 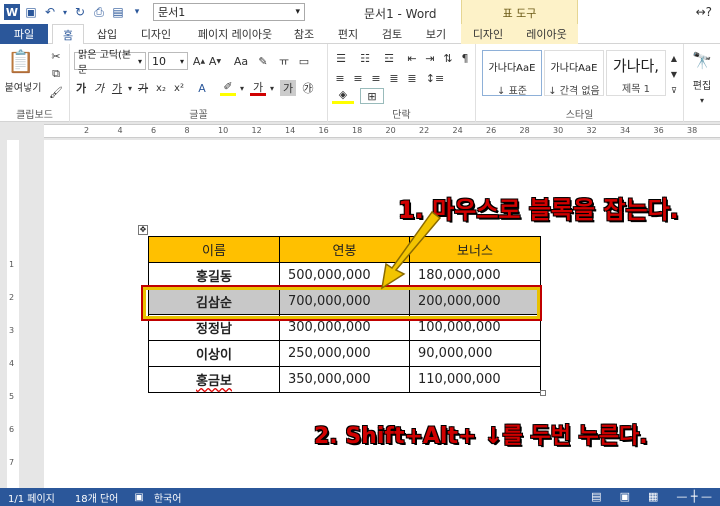 What do you see at coordinates (475, 327) in the screenshot?
I see `bonus-cell: 100,000,000` at bounding box center [475, 327].